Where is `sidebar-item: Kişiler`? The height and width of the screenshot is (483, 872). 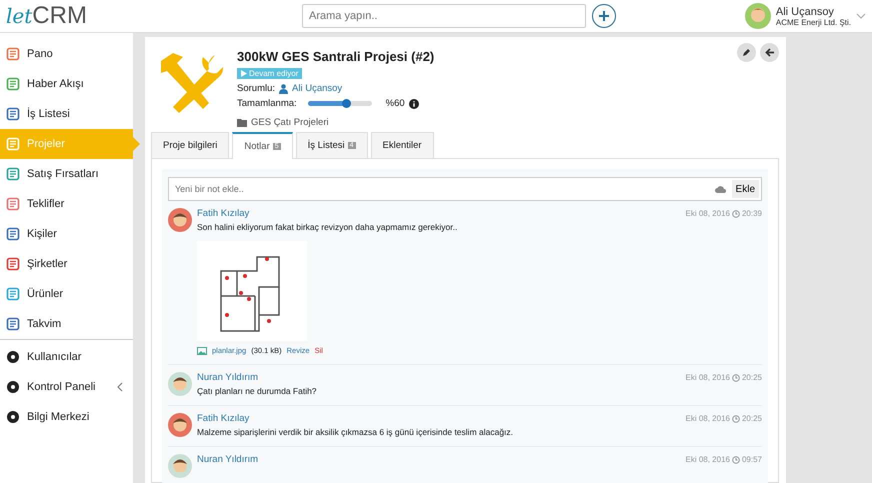
sidebar-item: Kişiler is located at coordinates (66, 234).